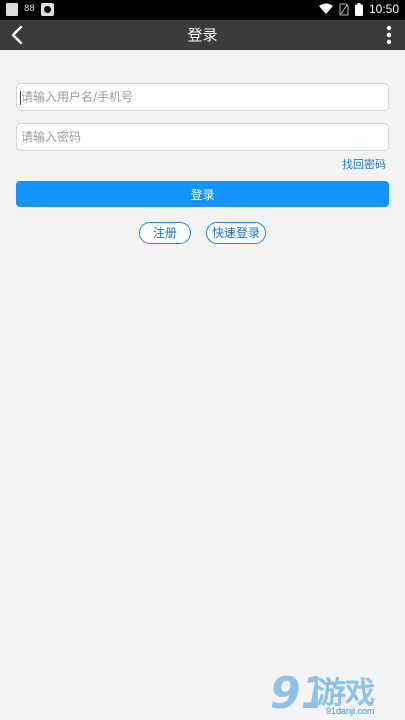  I want to click on login-button: 登录, so click(202, 194).